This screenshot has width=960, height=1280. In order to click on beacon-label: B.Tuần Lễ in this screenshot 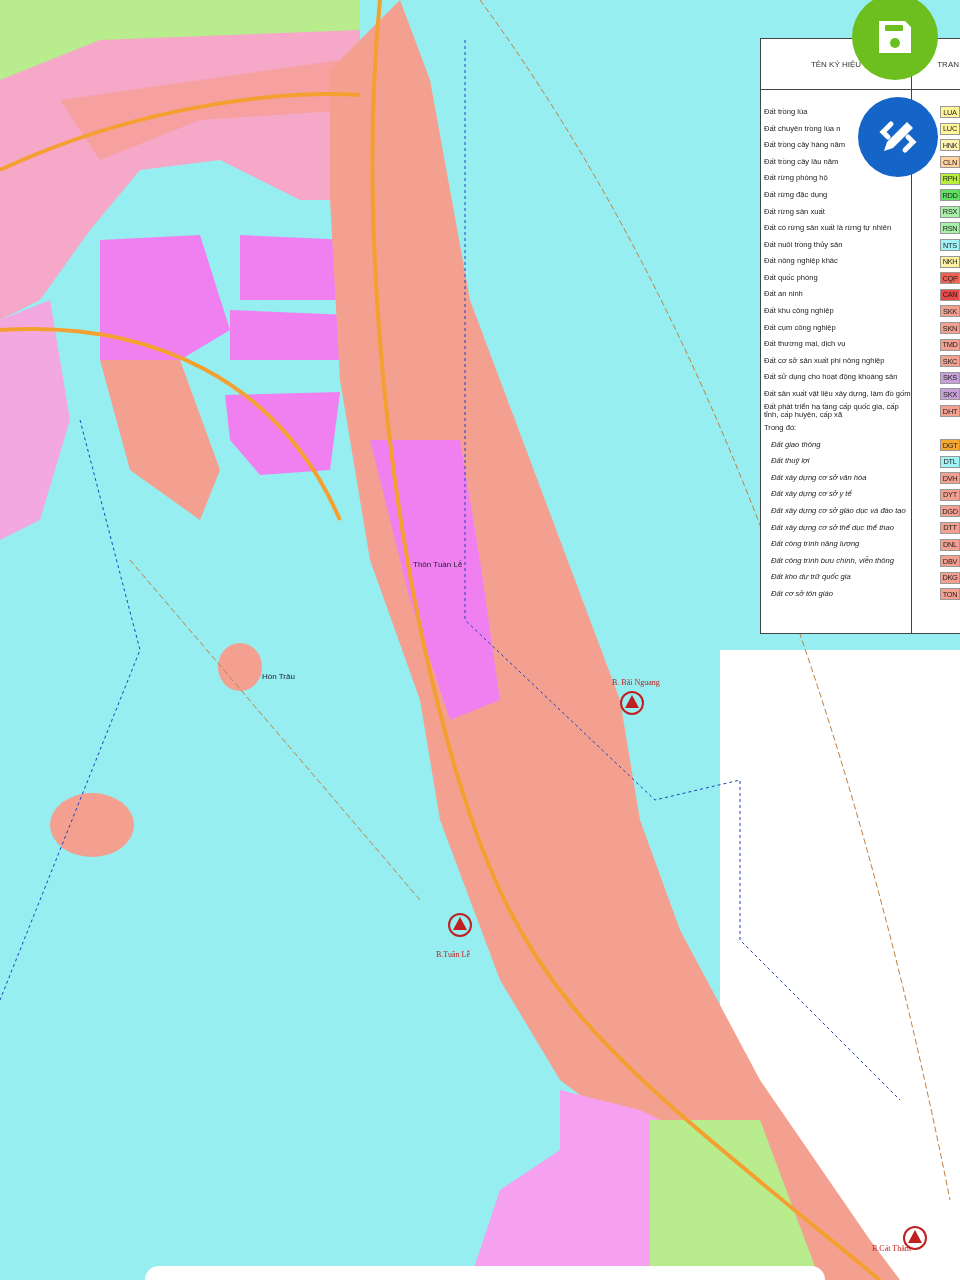, I will do `click(453, 954)`.